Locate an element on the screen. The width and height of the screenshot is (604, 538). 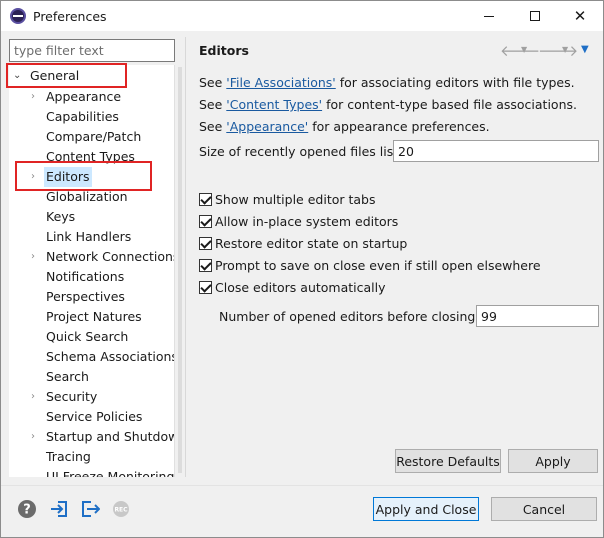
checkbox-label: Close editors automatically is located at coordinates (300, 287).